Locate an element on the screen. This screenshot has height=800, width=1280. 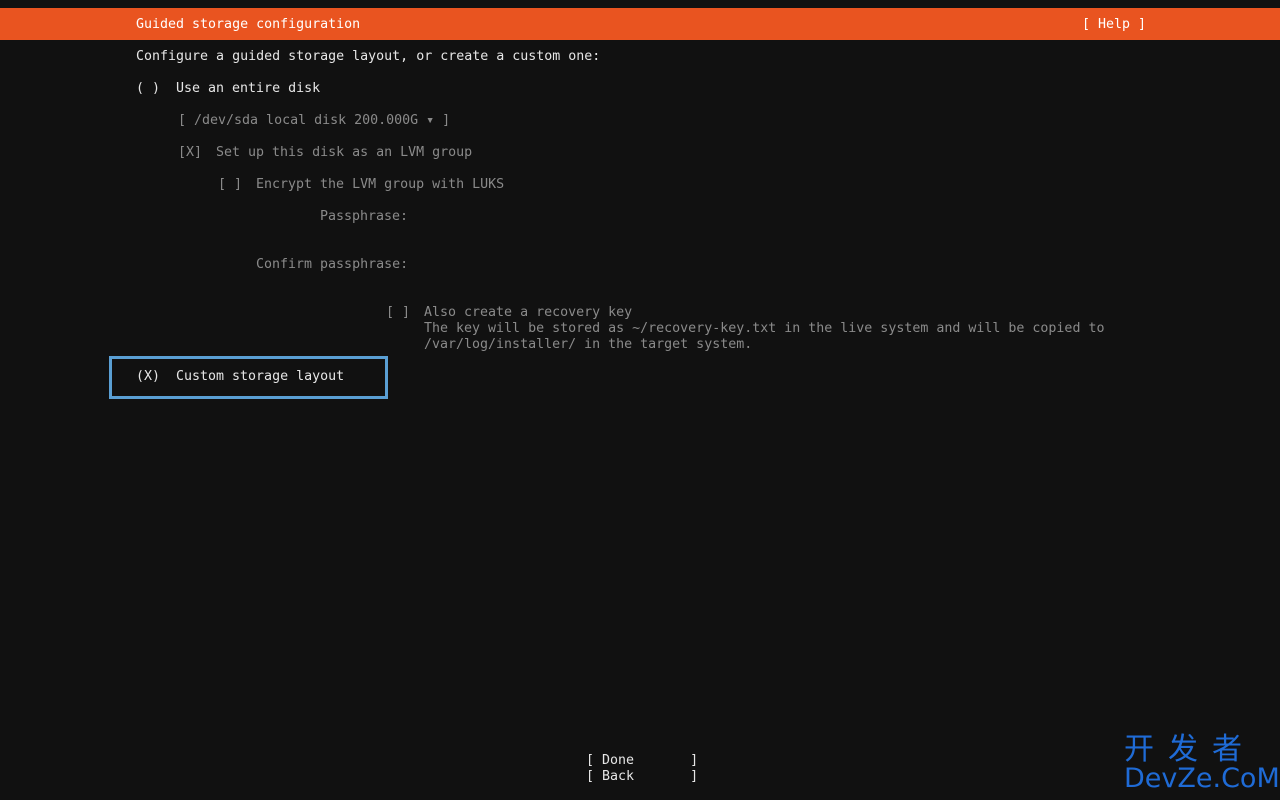
passphrase-label: Passphrase: is located at coordinates (364, 216).